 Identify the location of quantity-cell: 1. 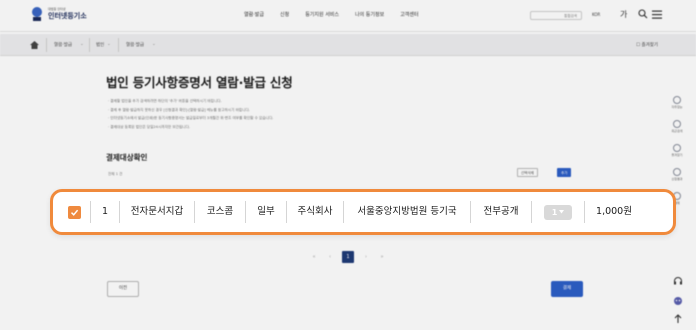
(558, 212).